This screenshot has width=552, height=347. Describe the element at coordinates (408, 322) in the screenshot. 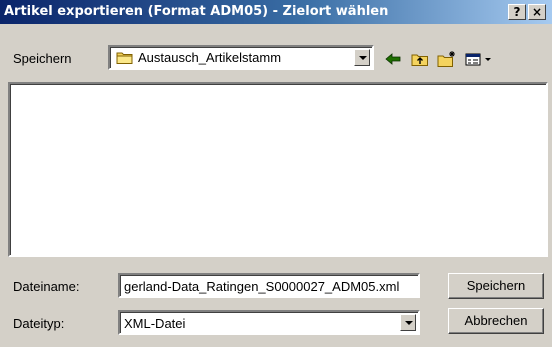

I see `filetype-dropdown-button` at that location.